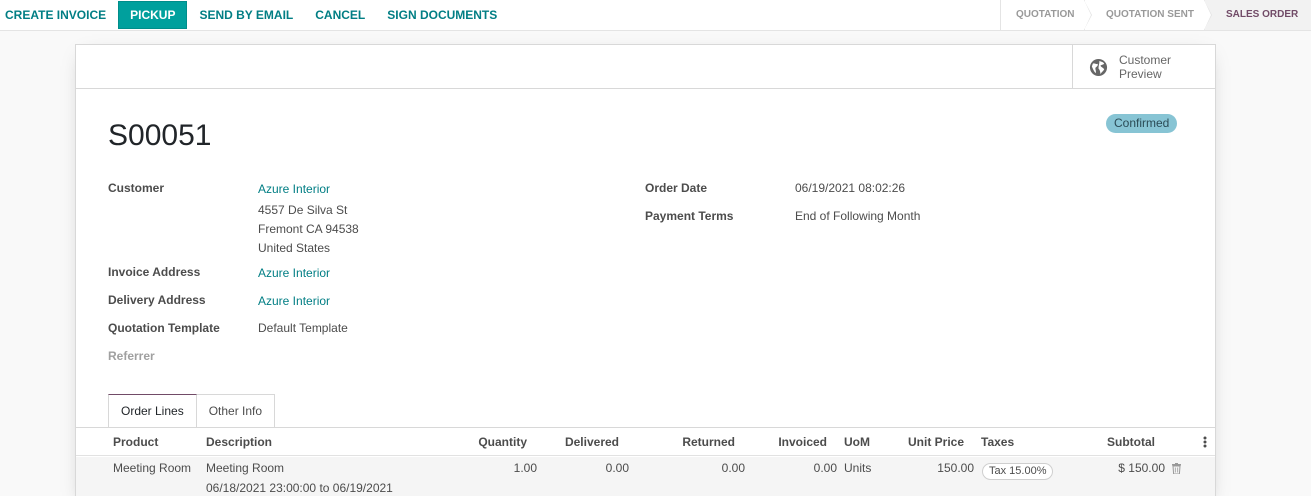 Image resolution: width=1311 pixels, height=496 pixels. What do you see at coordinates (1176, 468) in the screenshot?
I see `trash-icon` at bounding box center [1176, 468].